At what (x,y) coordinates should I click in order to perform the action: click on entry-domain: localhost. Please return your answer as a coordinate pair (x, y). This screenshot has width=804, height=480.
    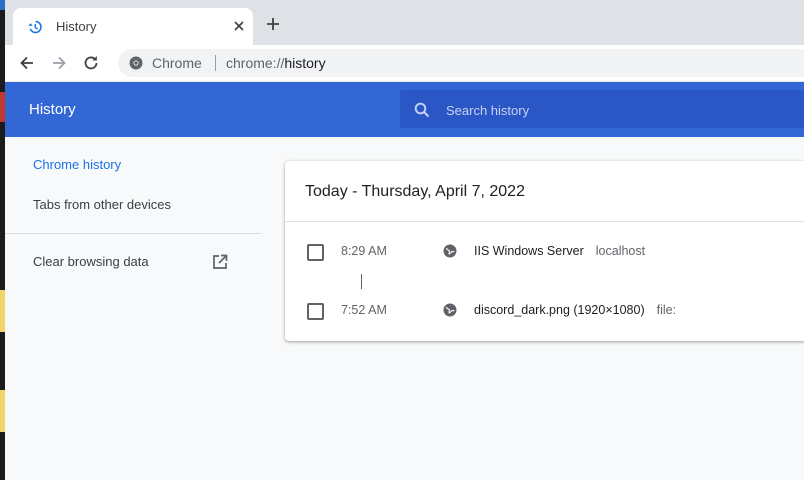
    Looking at the image, I should click on (620, 251).